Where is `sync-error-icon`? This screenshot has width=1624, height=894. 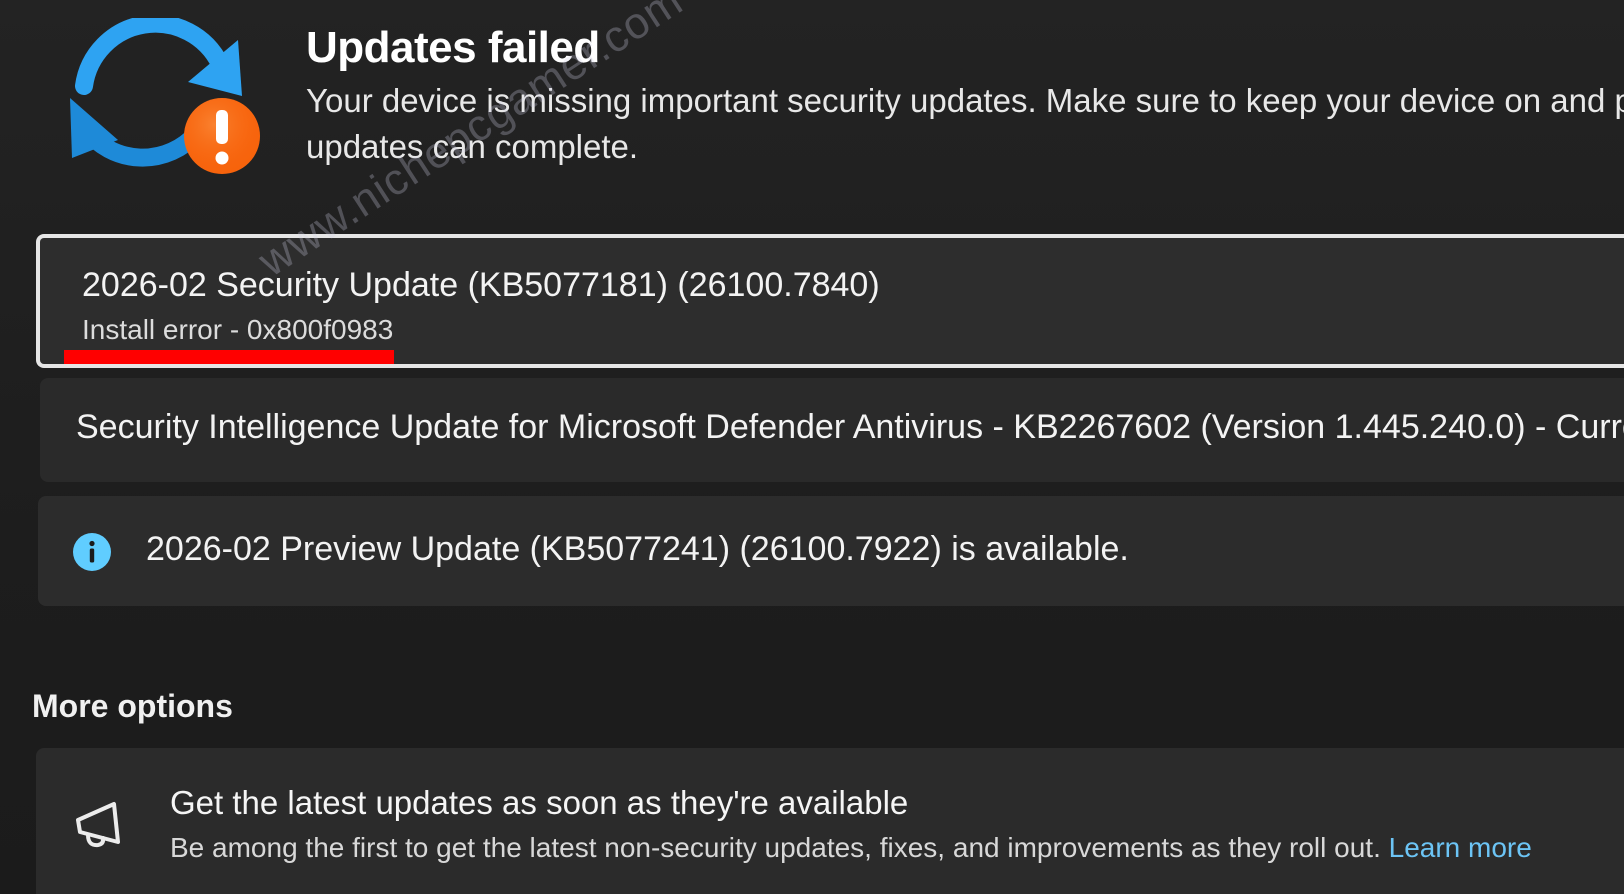 sync-error-icon is located at coordinates (165, 96).